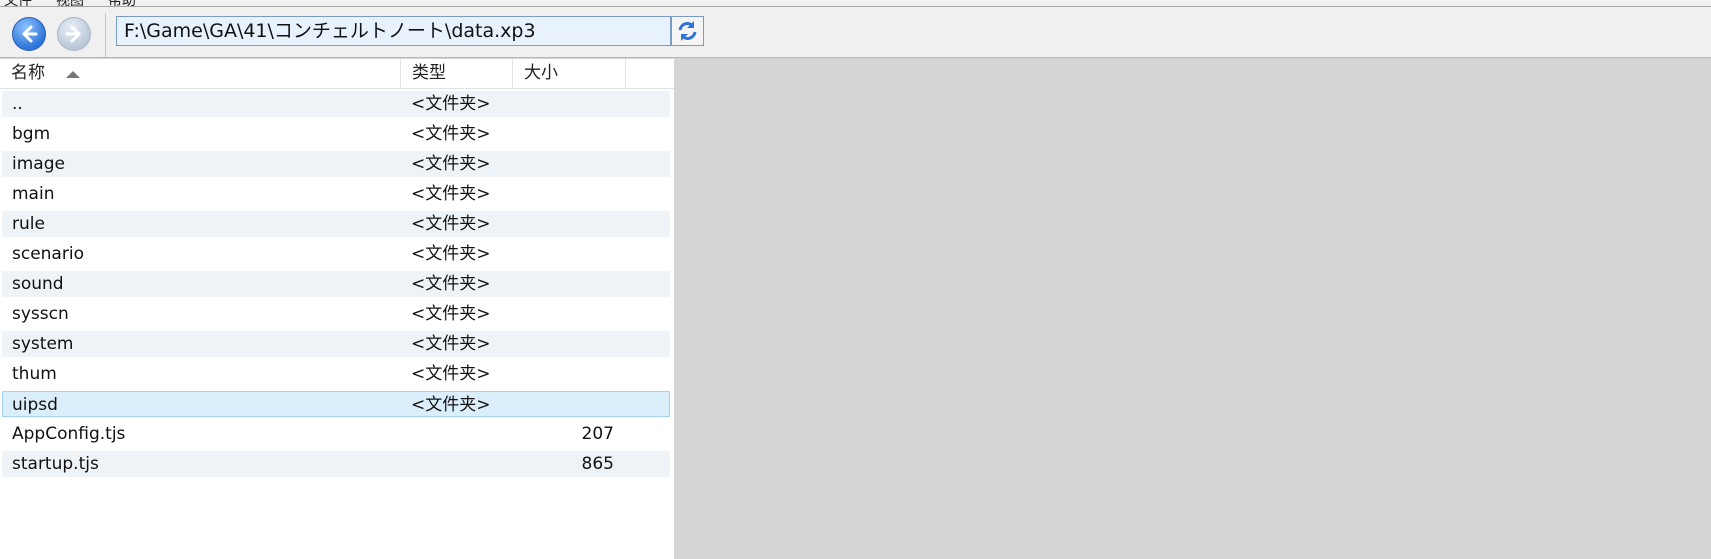 The image size is (1711, 559). I want to click on file-name: rule, so click(28, 224).